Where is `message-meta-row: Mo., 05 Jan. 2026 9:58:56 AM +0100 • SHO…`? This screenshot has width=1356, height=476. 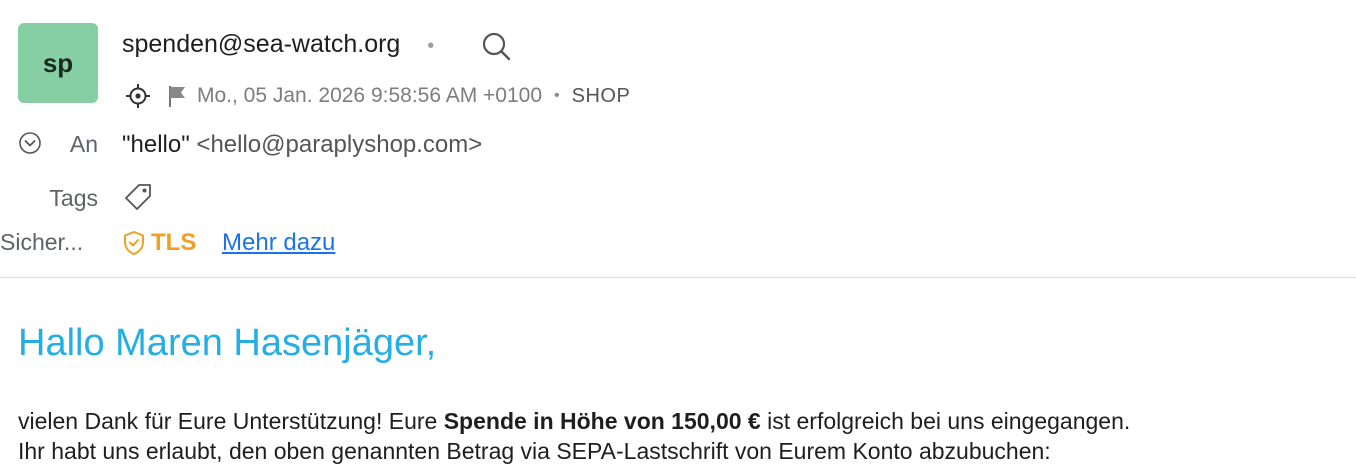
message-meta-row: Mo., 05 Jan. 2026 9:58:56 AM +0100 • SHO… is located at coordinates (377, 96).